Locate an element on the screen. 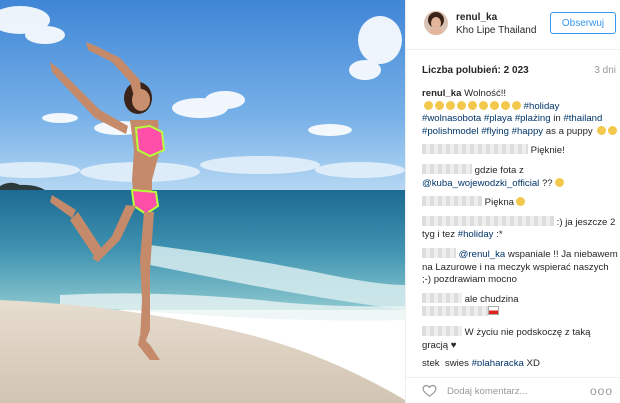 This screenshot has height=403, width=620. post-time: 3 dni is located at coordinates (605, 70).